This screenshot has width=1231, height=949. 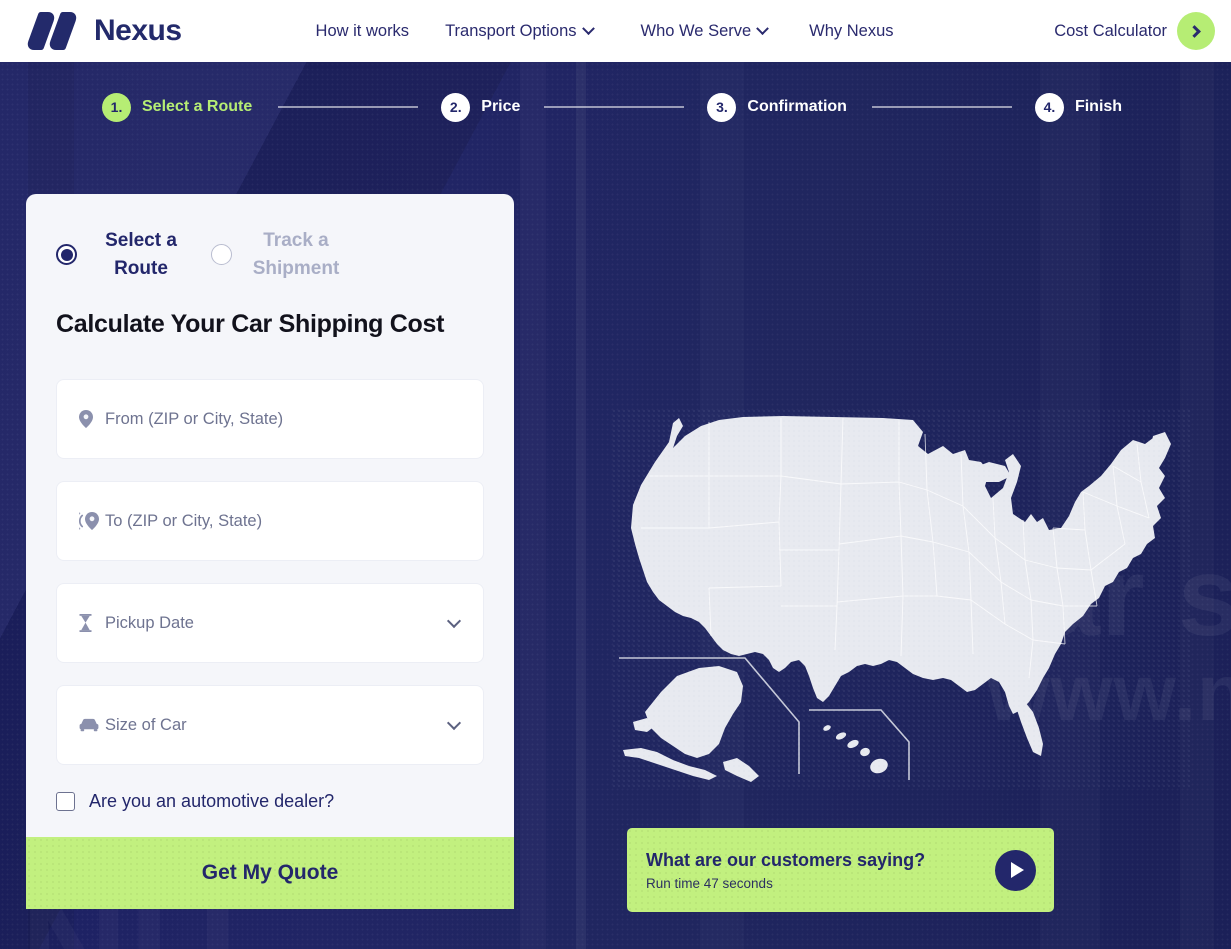 What do you see at coordinates (786, 859) in the screenshot?
I see `testimonial-title: What are our customers saying?` at bounding box center [786, 859].